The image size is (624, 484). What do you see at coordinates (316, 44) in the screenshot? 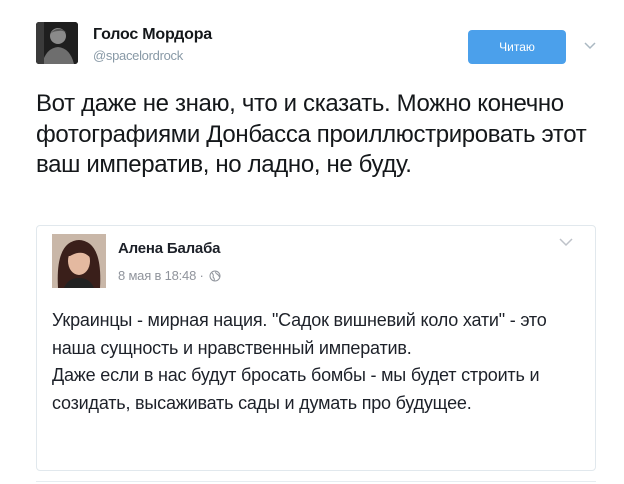
I see `tweet-header: Голос Мордора @spacelordrock Читаю` at bounding box center [316, 44].